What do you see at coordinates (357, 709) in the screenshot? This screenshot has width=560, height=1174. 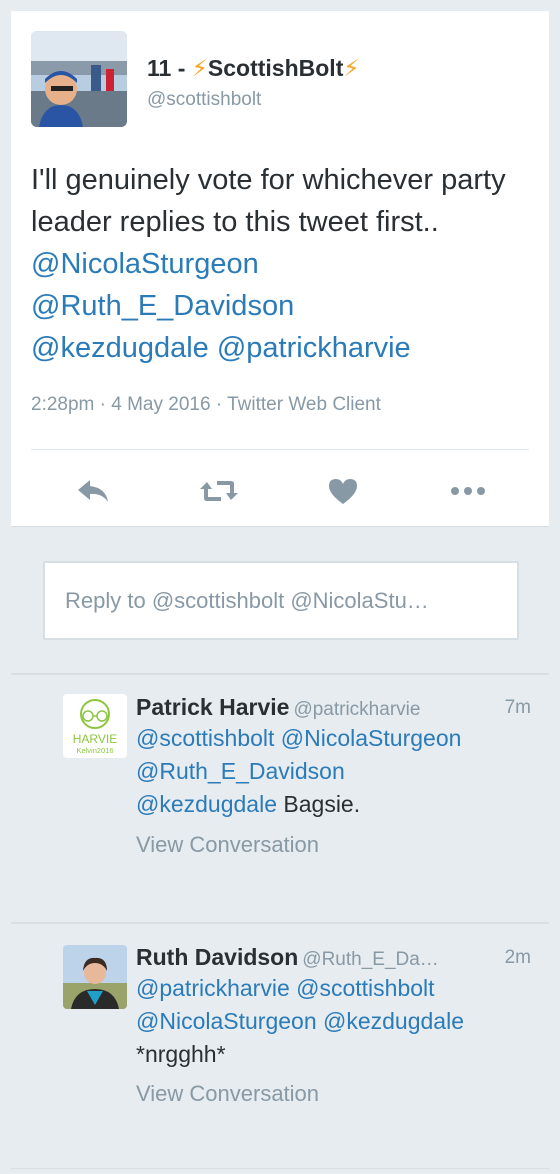 I see `reply-handle: @patrickharvie` at bounding box center [357, 709].